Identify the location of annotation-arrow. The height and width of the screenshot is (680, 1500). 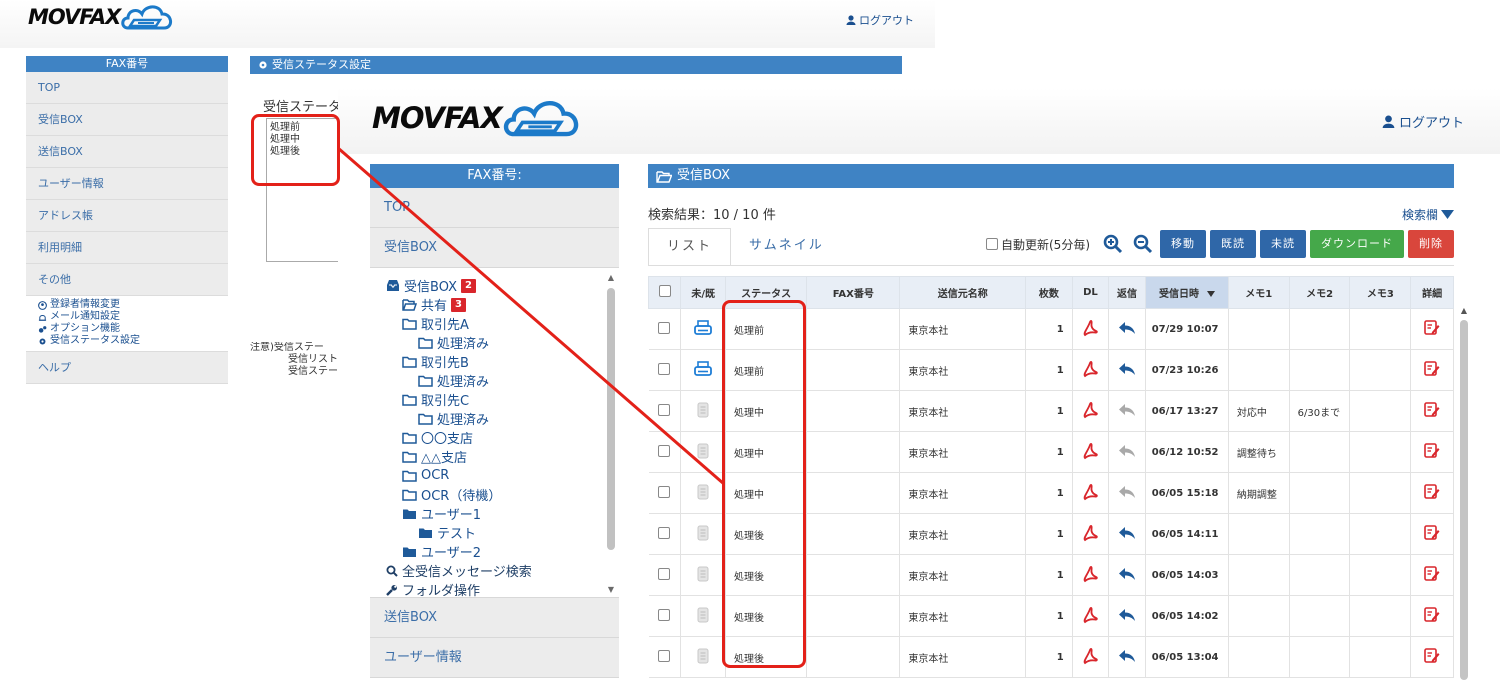
(531, 316).